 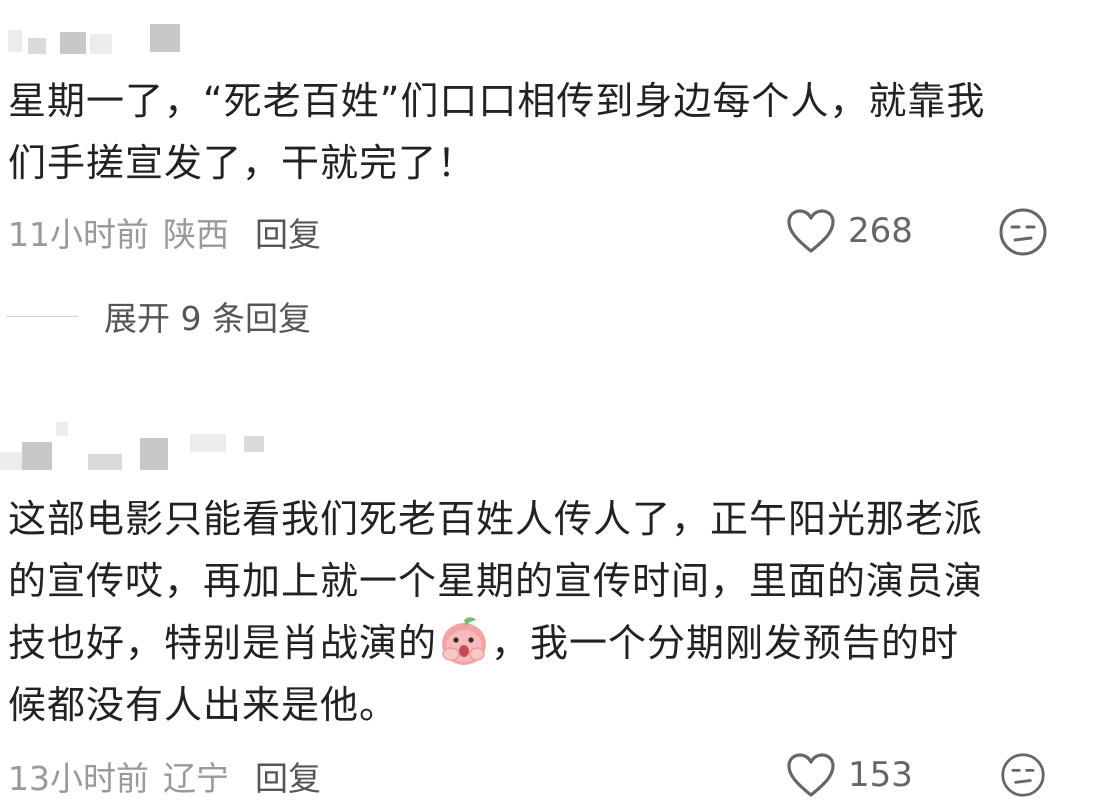 I want to click on comment-time: 11小时前, so click(x=78, y=234).